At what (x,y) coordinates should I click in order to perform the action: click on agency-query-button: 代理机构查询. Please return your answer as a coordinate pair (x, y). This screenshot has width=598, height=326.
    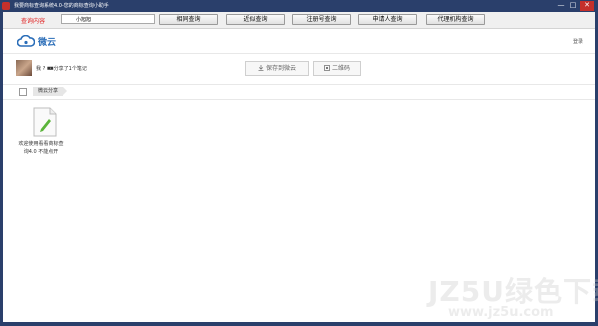
    Looking at the image, I should click on (455, 19).